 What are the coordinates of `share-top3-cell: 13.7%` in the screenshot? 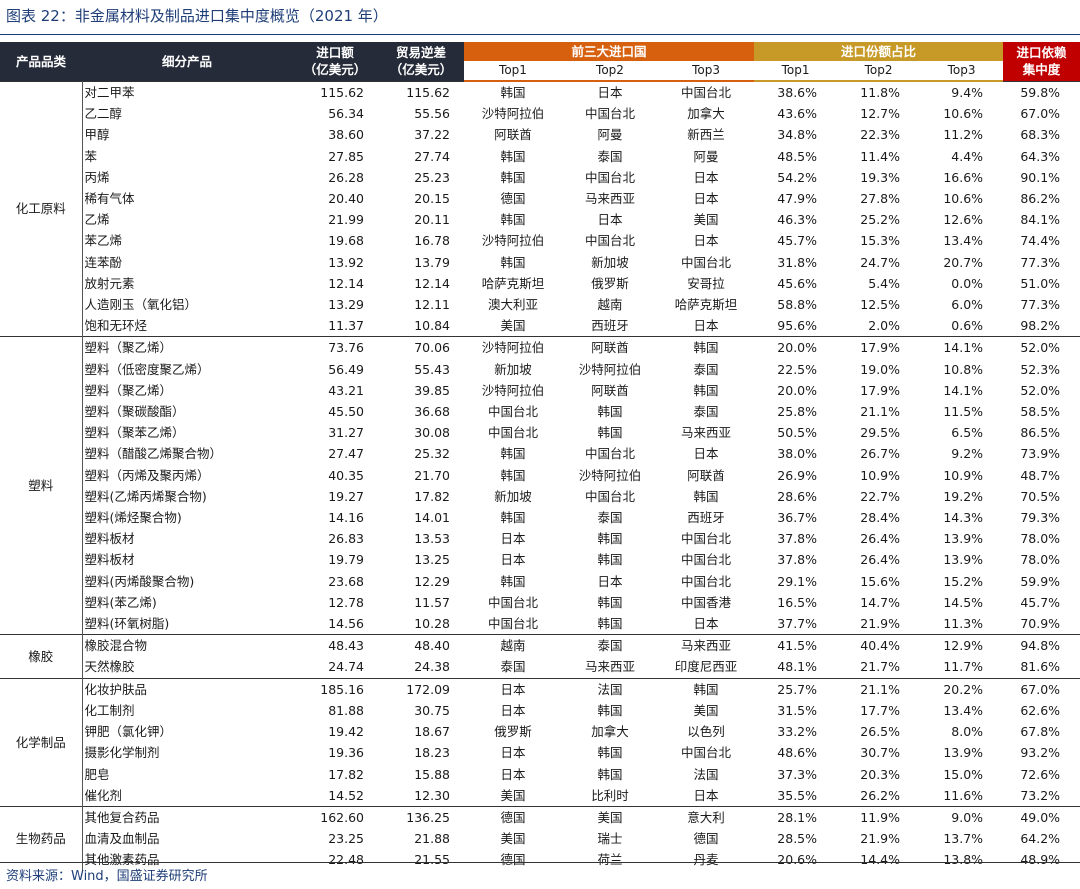 It's located at (963, 839).